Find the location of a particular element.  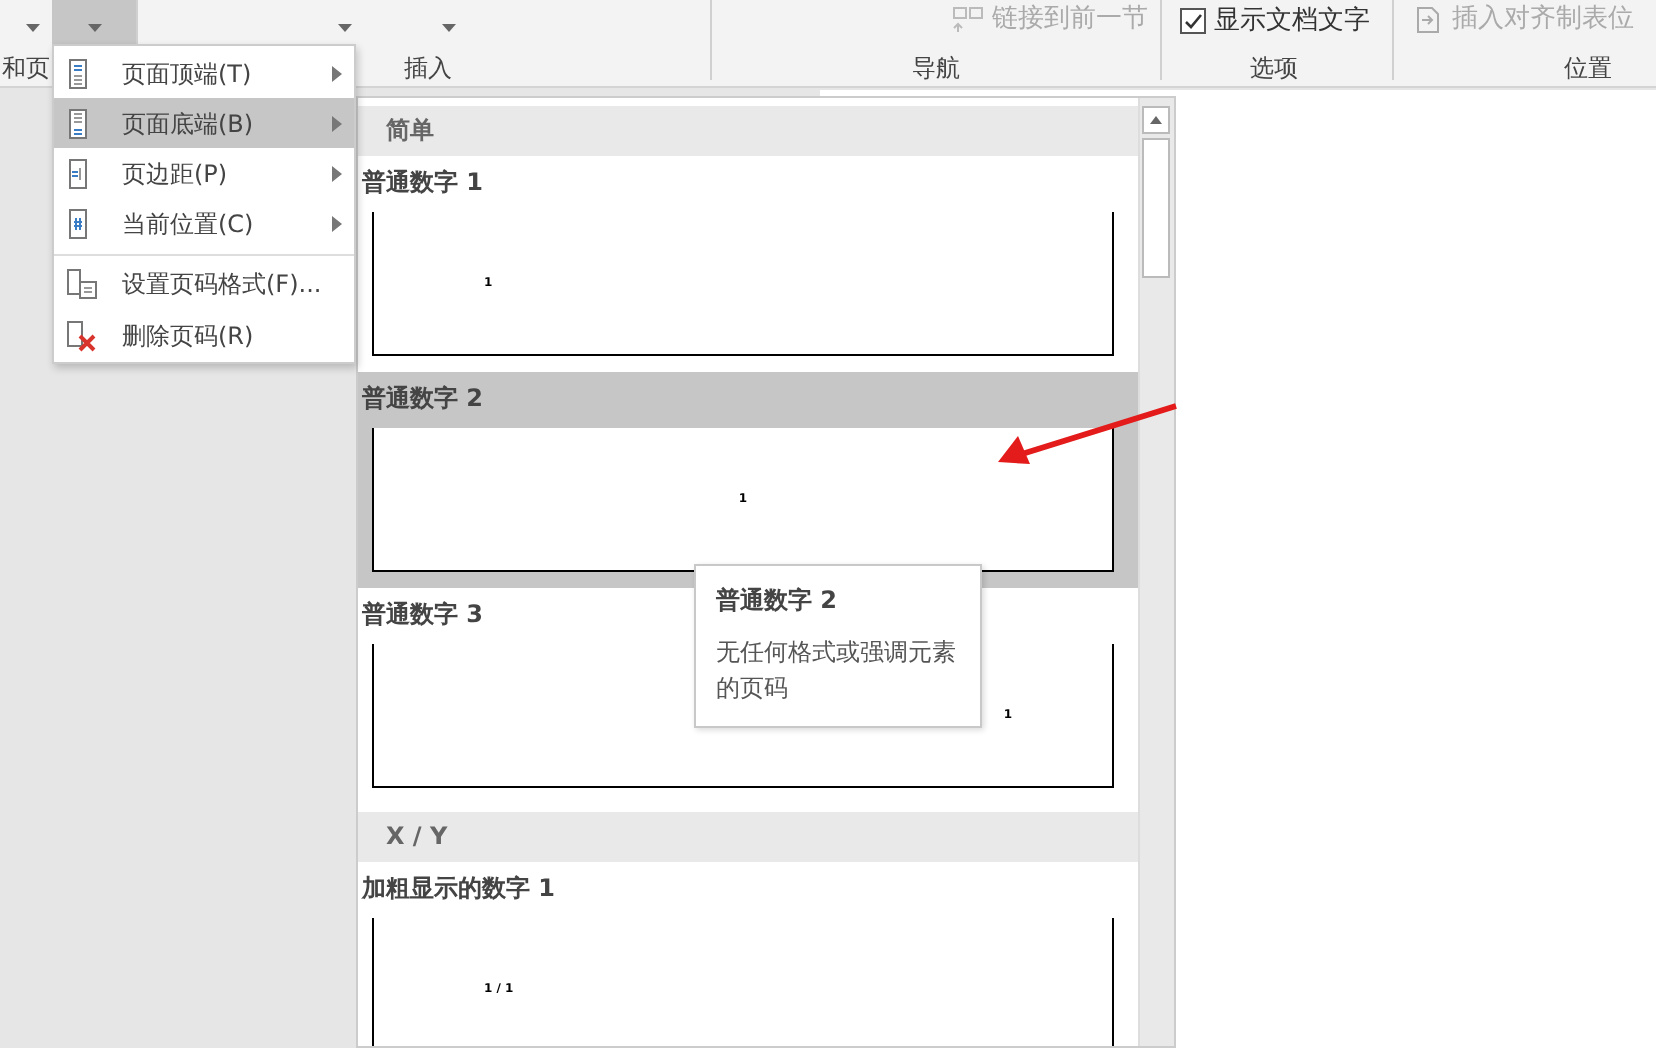

dropdown-button is located at coordinates (94, 24).